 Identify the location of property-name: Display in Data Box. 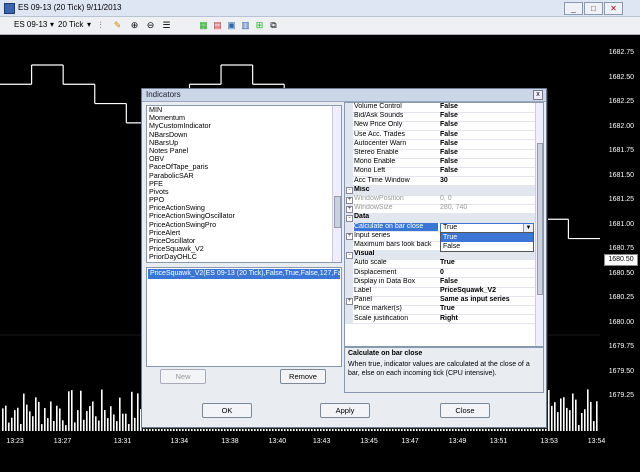
(385, 281).